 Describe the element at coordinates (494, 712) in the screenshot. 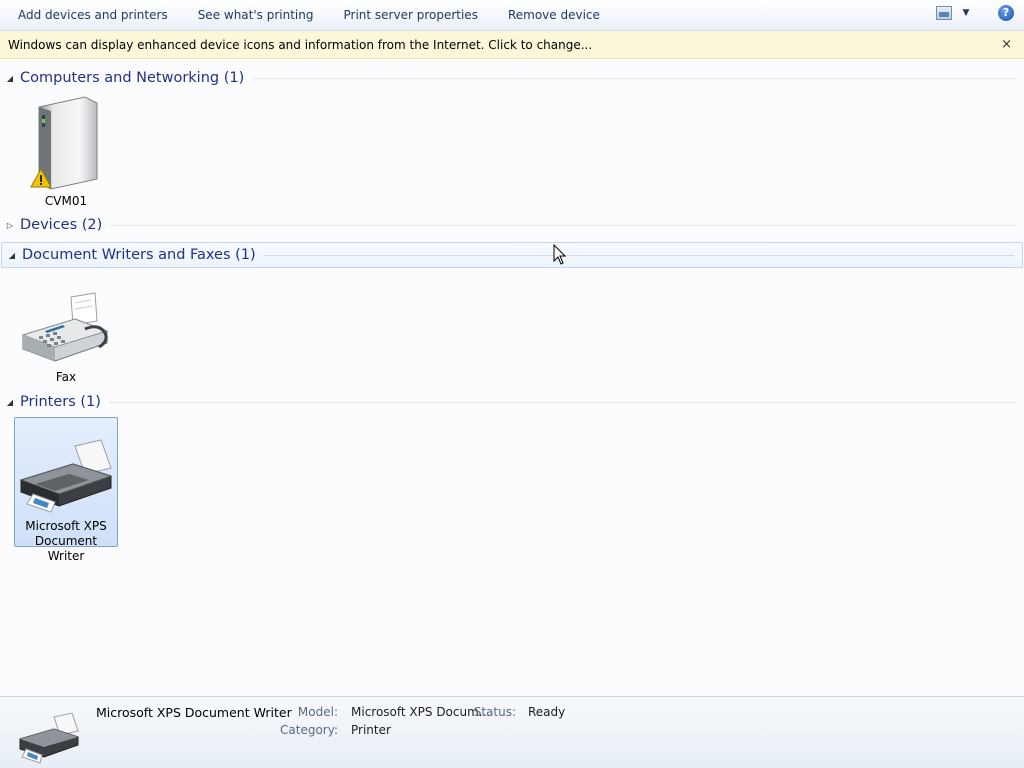

I see `status-label: Status:` at that location.